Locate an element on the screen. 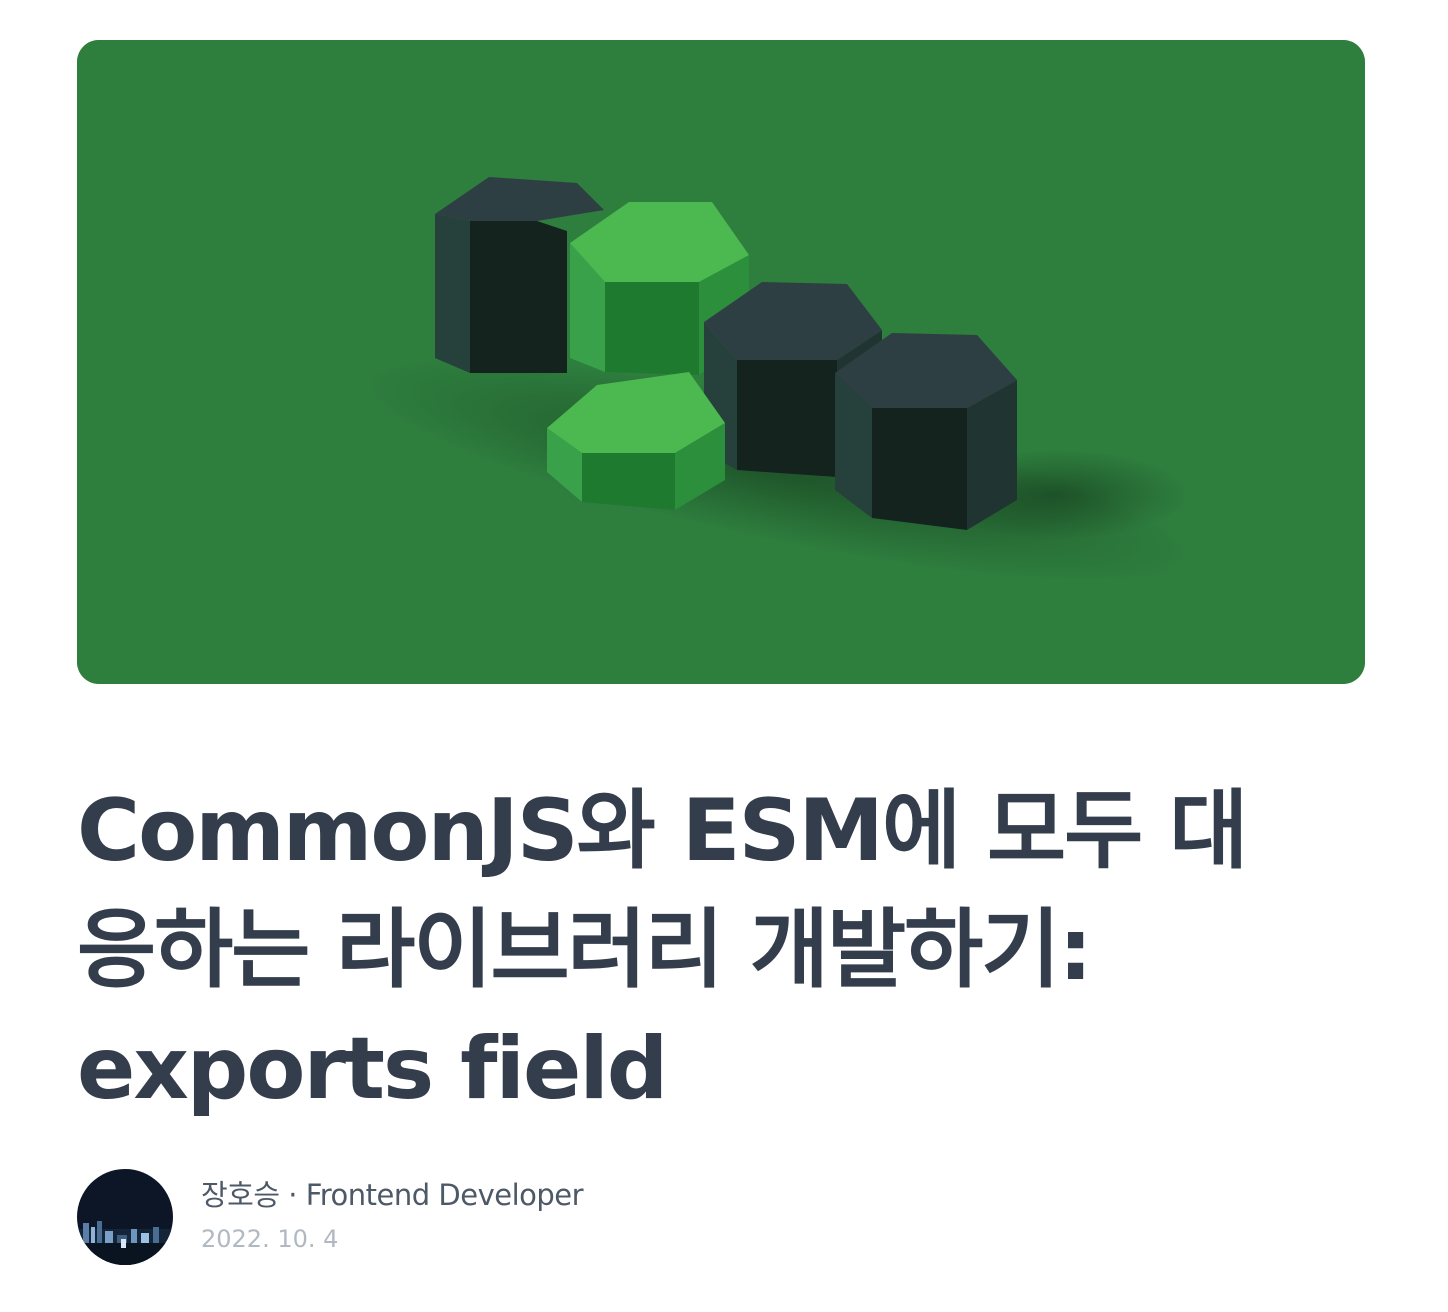 The height and width of the screenshot is (1312, 1448). author-role: Frontend Developer is located at coordinates (444, 1195).